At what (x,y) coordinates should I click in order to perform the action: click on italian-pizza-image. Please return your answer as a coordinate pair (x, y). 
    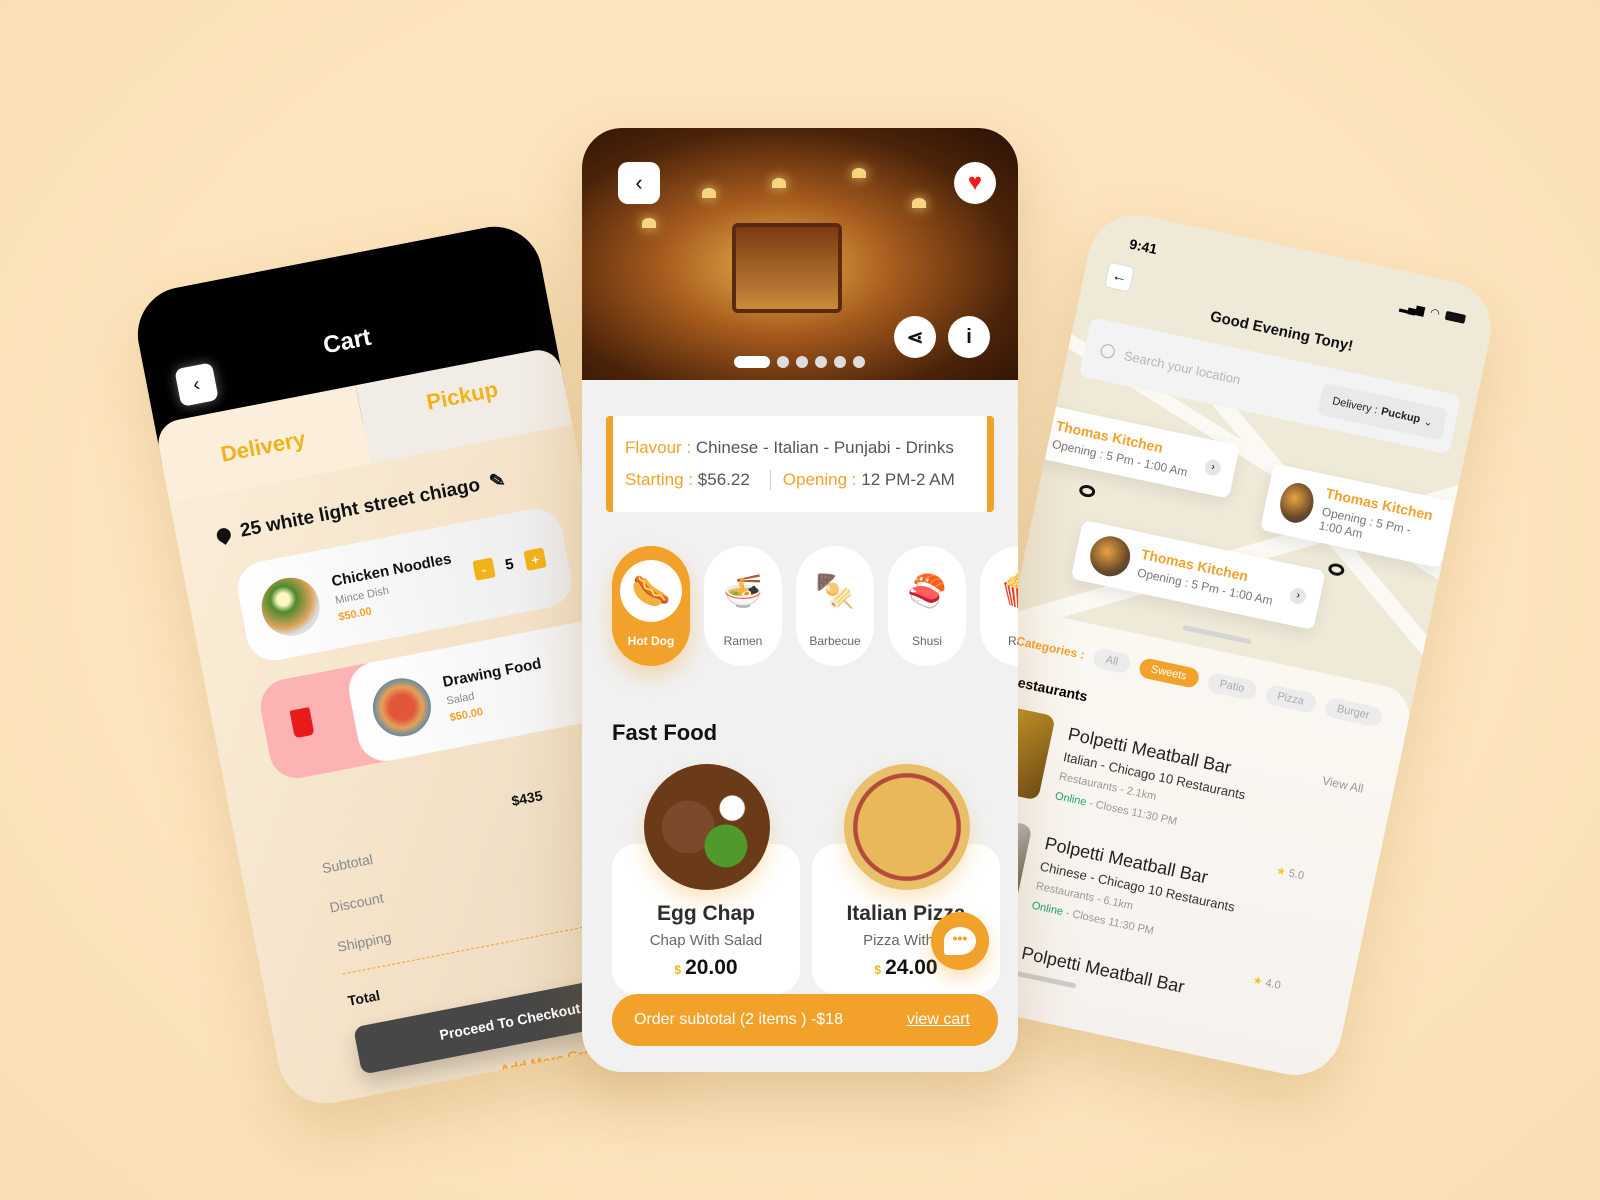
    Looking at the image, I should click on (907, 827).